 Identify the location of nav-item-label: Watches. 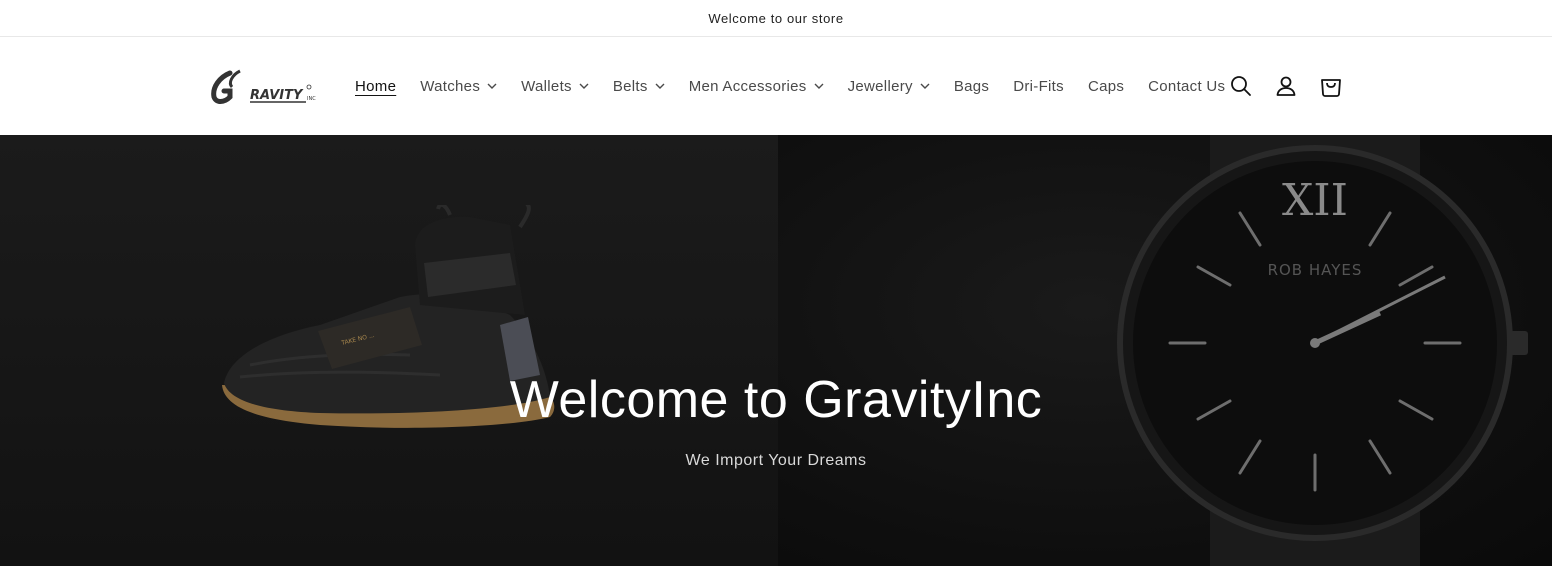
(450, 86).